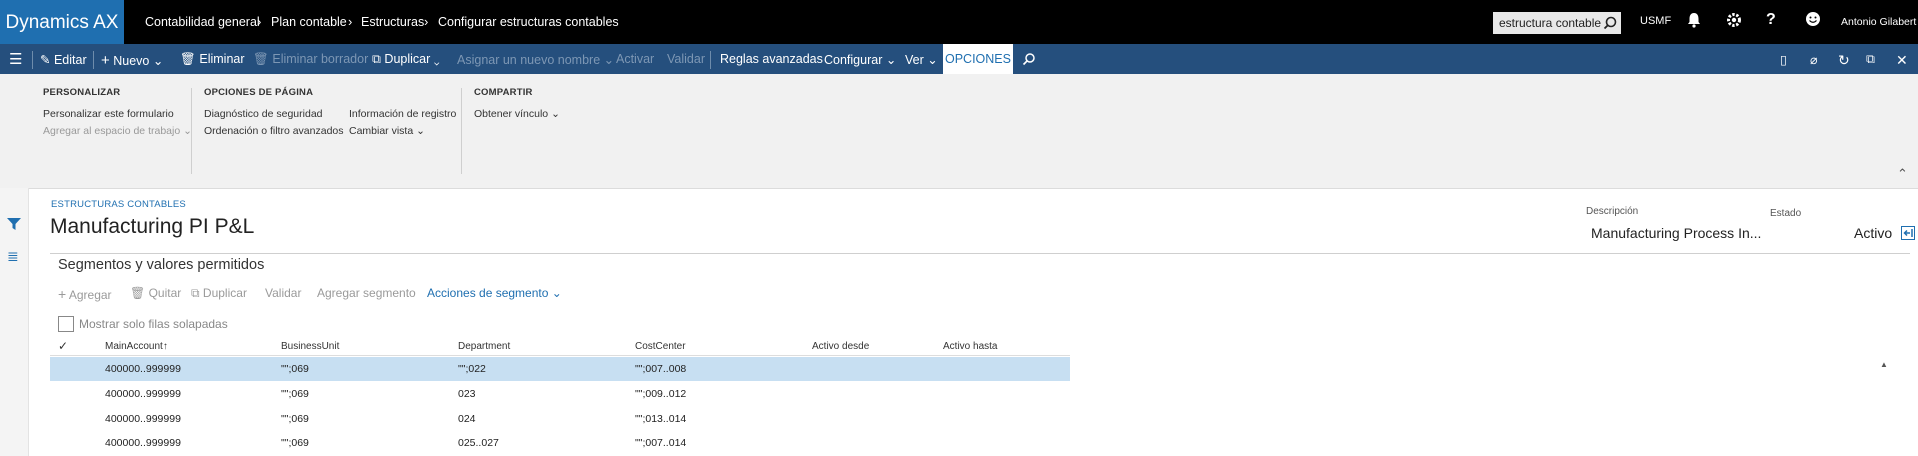 This screenshot has width=1918, height=456. I want to click on feedback-smiley-icon, so click(1813, 21).